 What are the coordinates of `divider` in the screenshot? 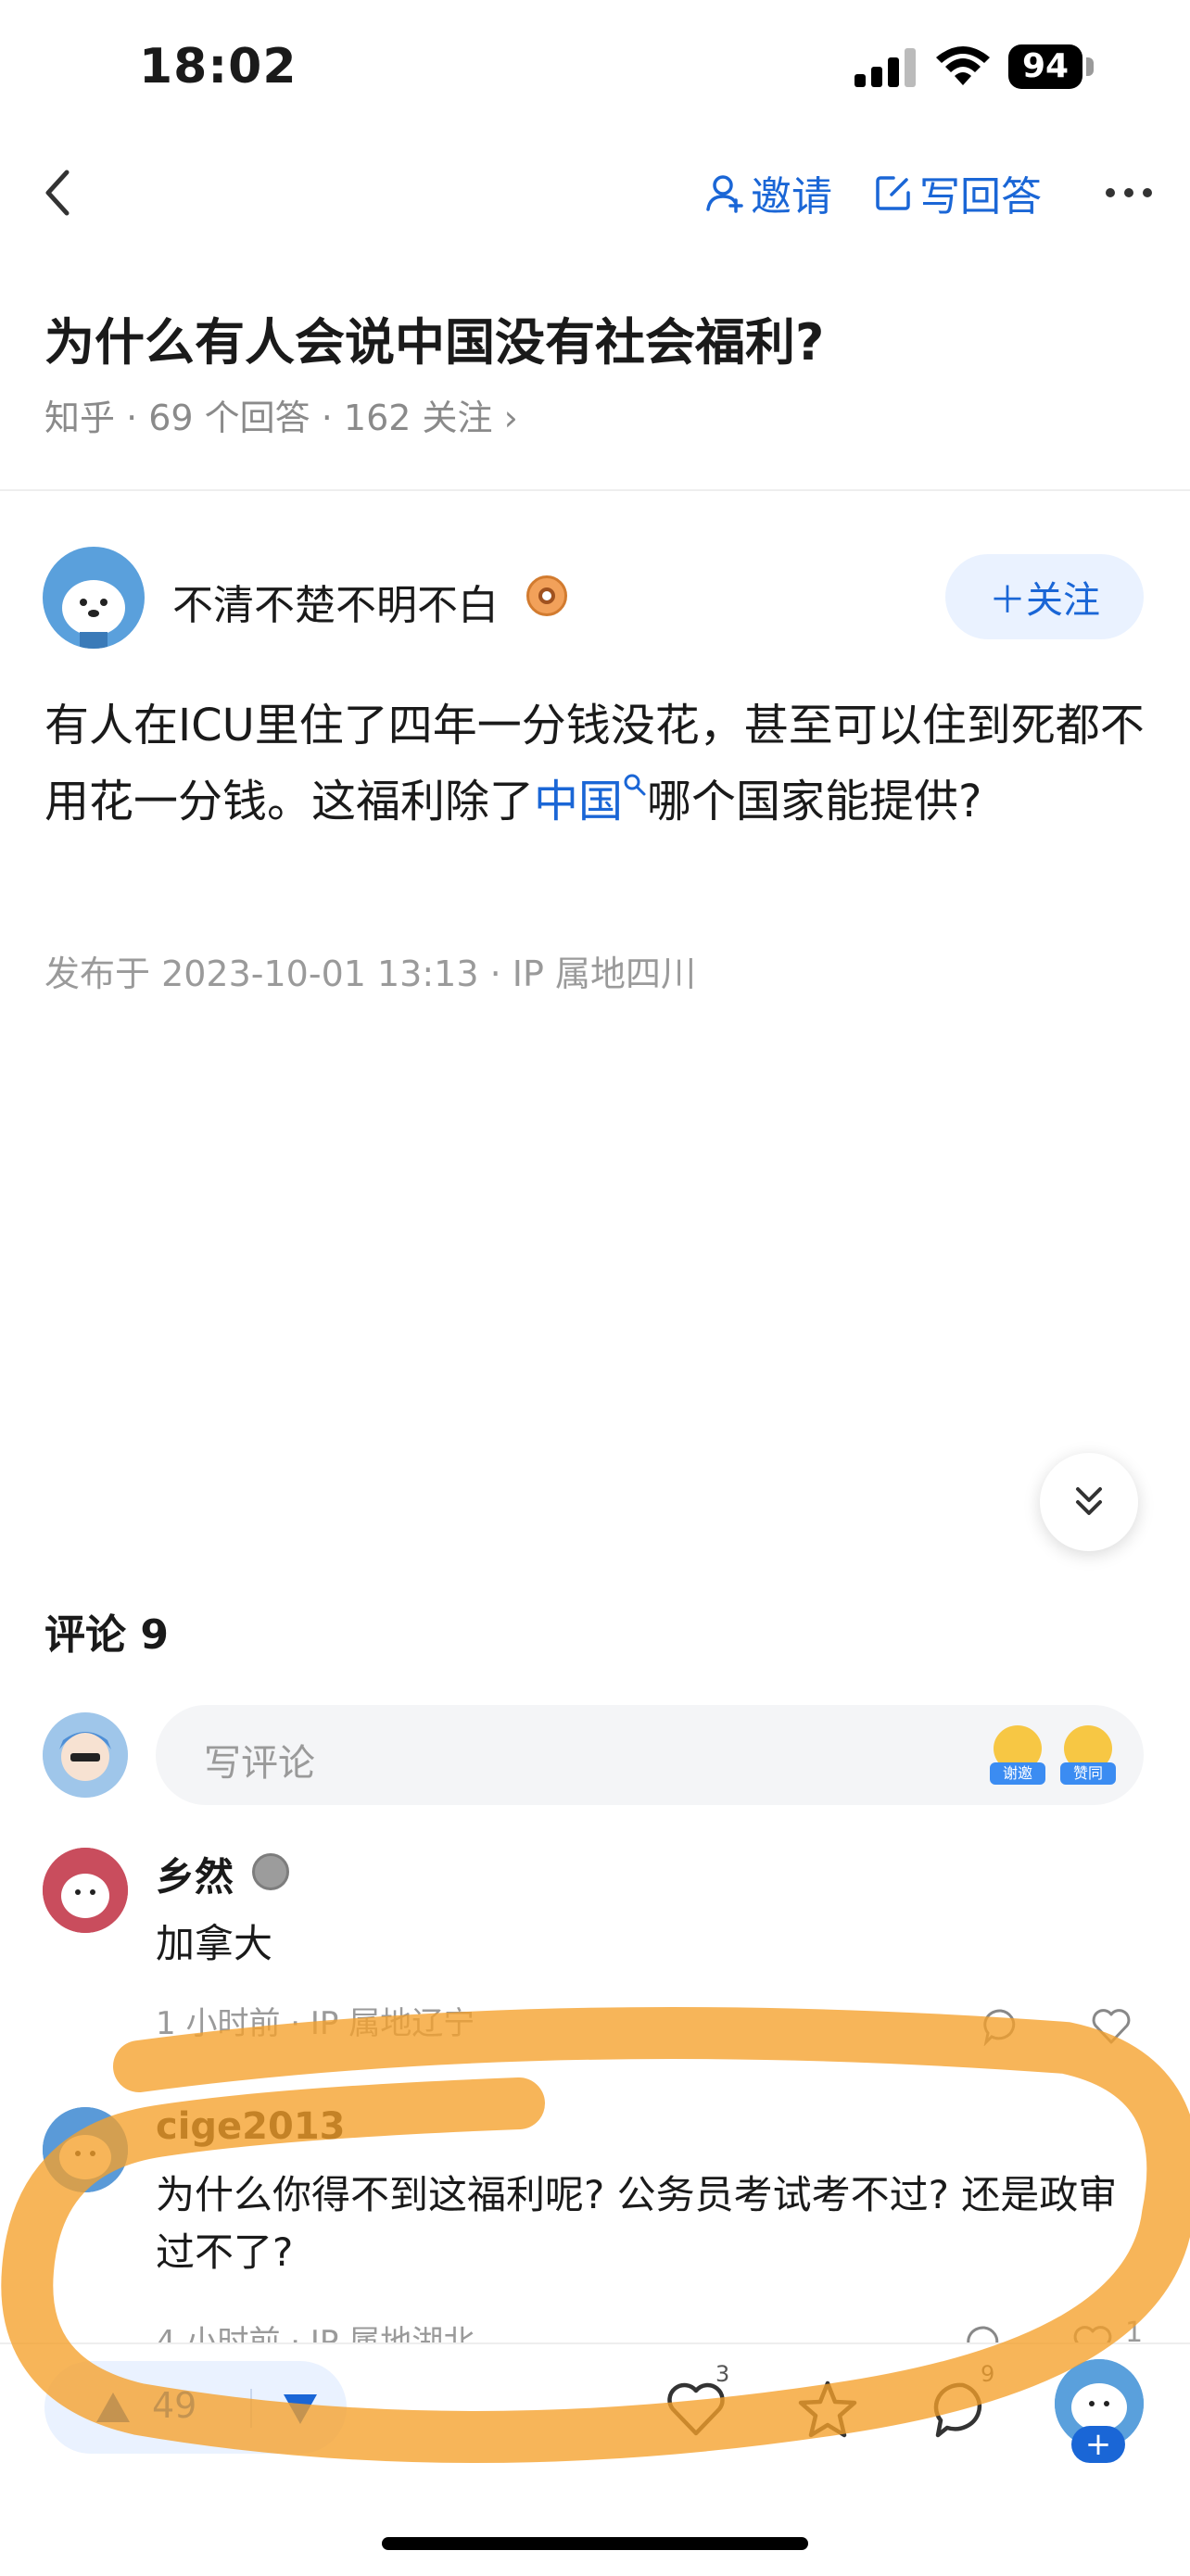 It's located at (595, 490).